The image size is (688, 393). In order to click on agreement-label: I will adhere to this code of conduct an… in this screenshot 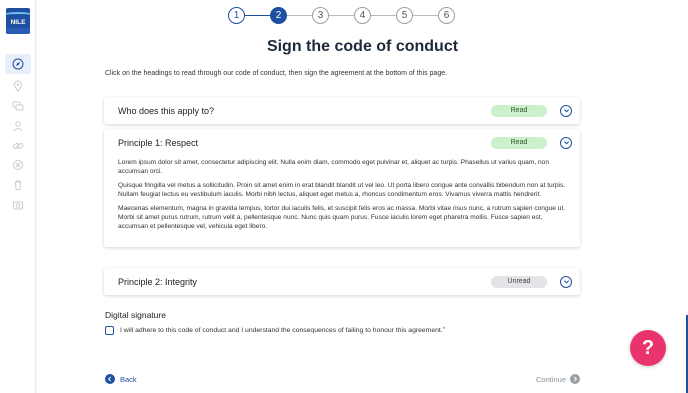, I will do `click(282, 330)`.